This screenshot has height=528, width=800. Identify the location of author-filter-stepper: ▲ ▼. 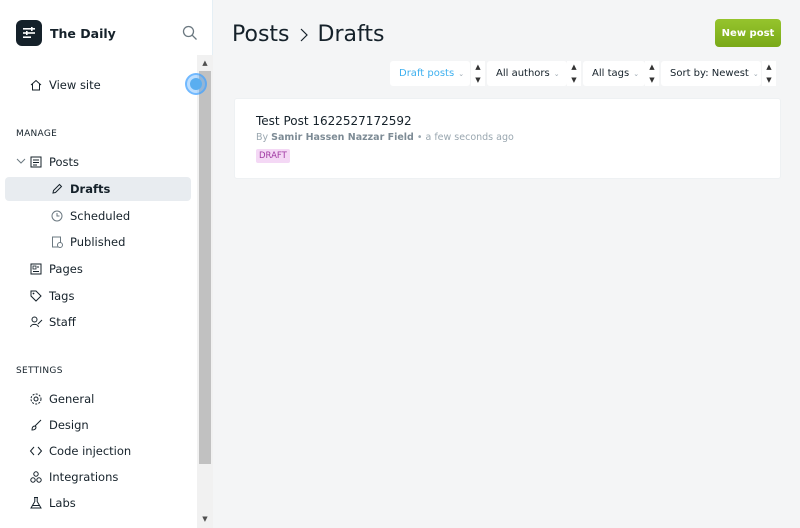
(574, 73).